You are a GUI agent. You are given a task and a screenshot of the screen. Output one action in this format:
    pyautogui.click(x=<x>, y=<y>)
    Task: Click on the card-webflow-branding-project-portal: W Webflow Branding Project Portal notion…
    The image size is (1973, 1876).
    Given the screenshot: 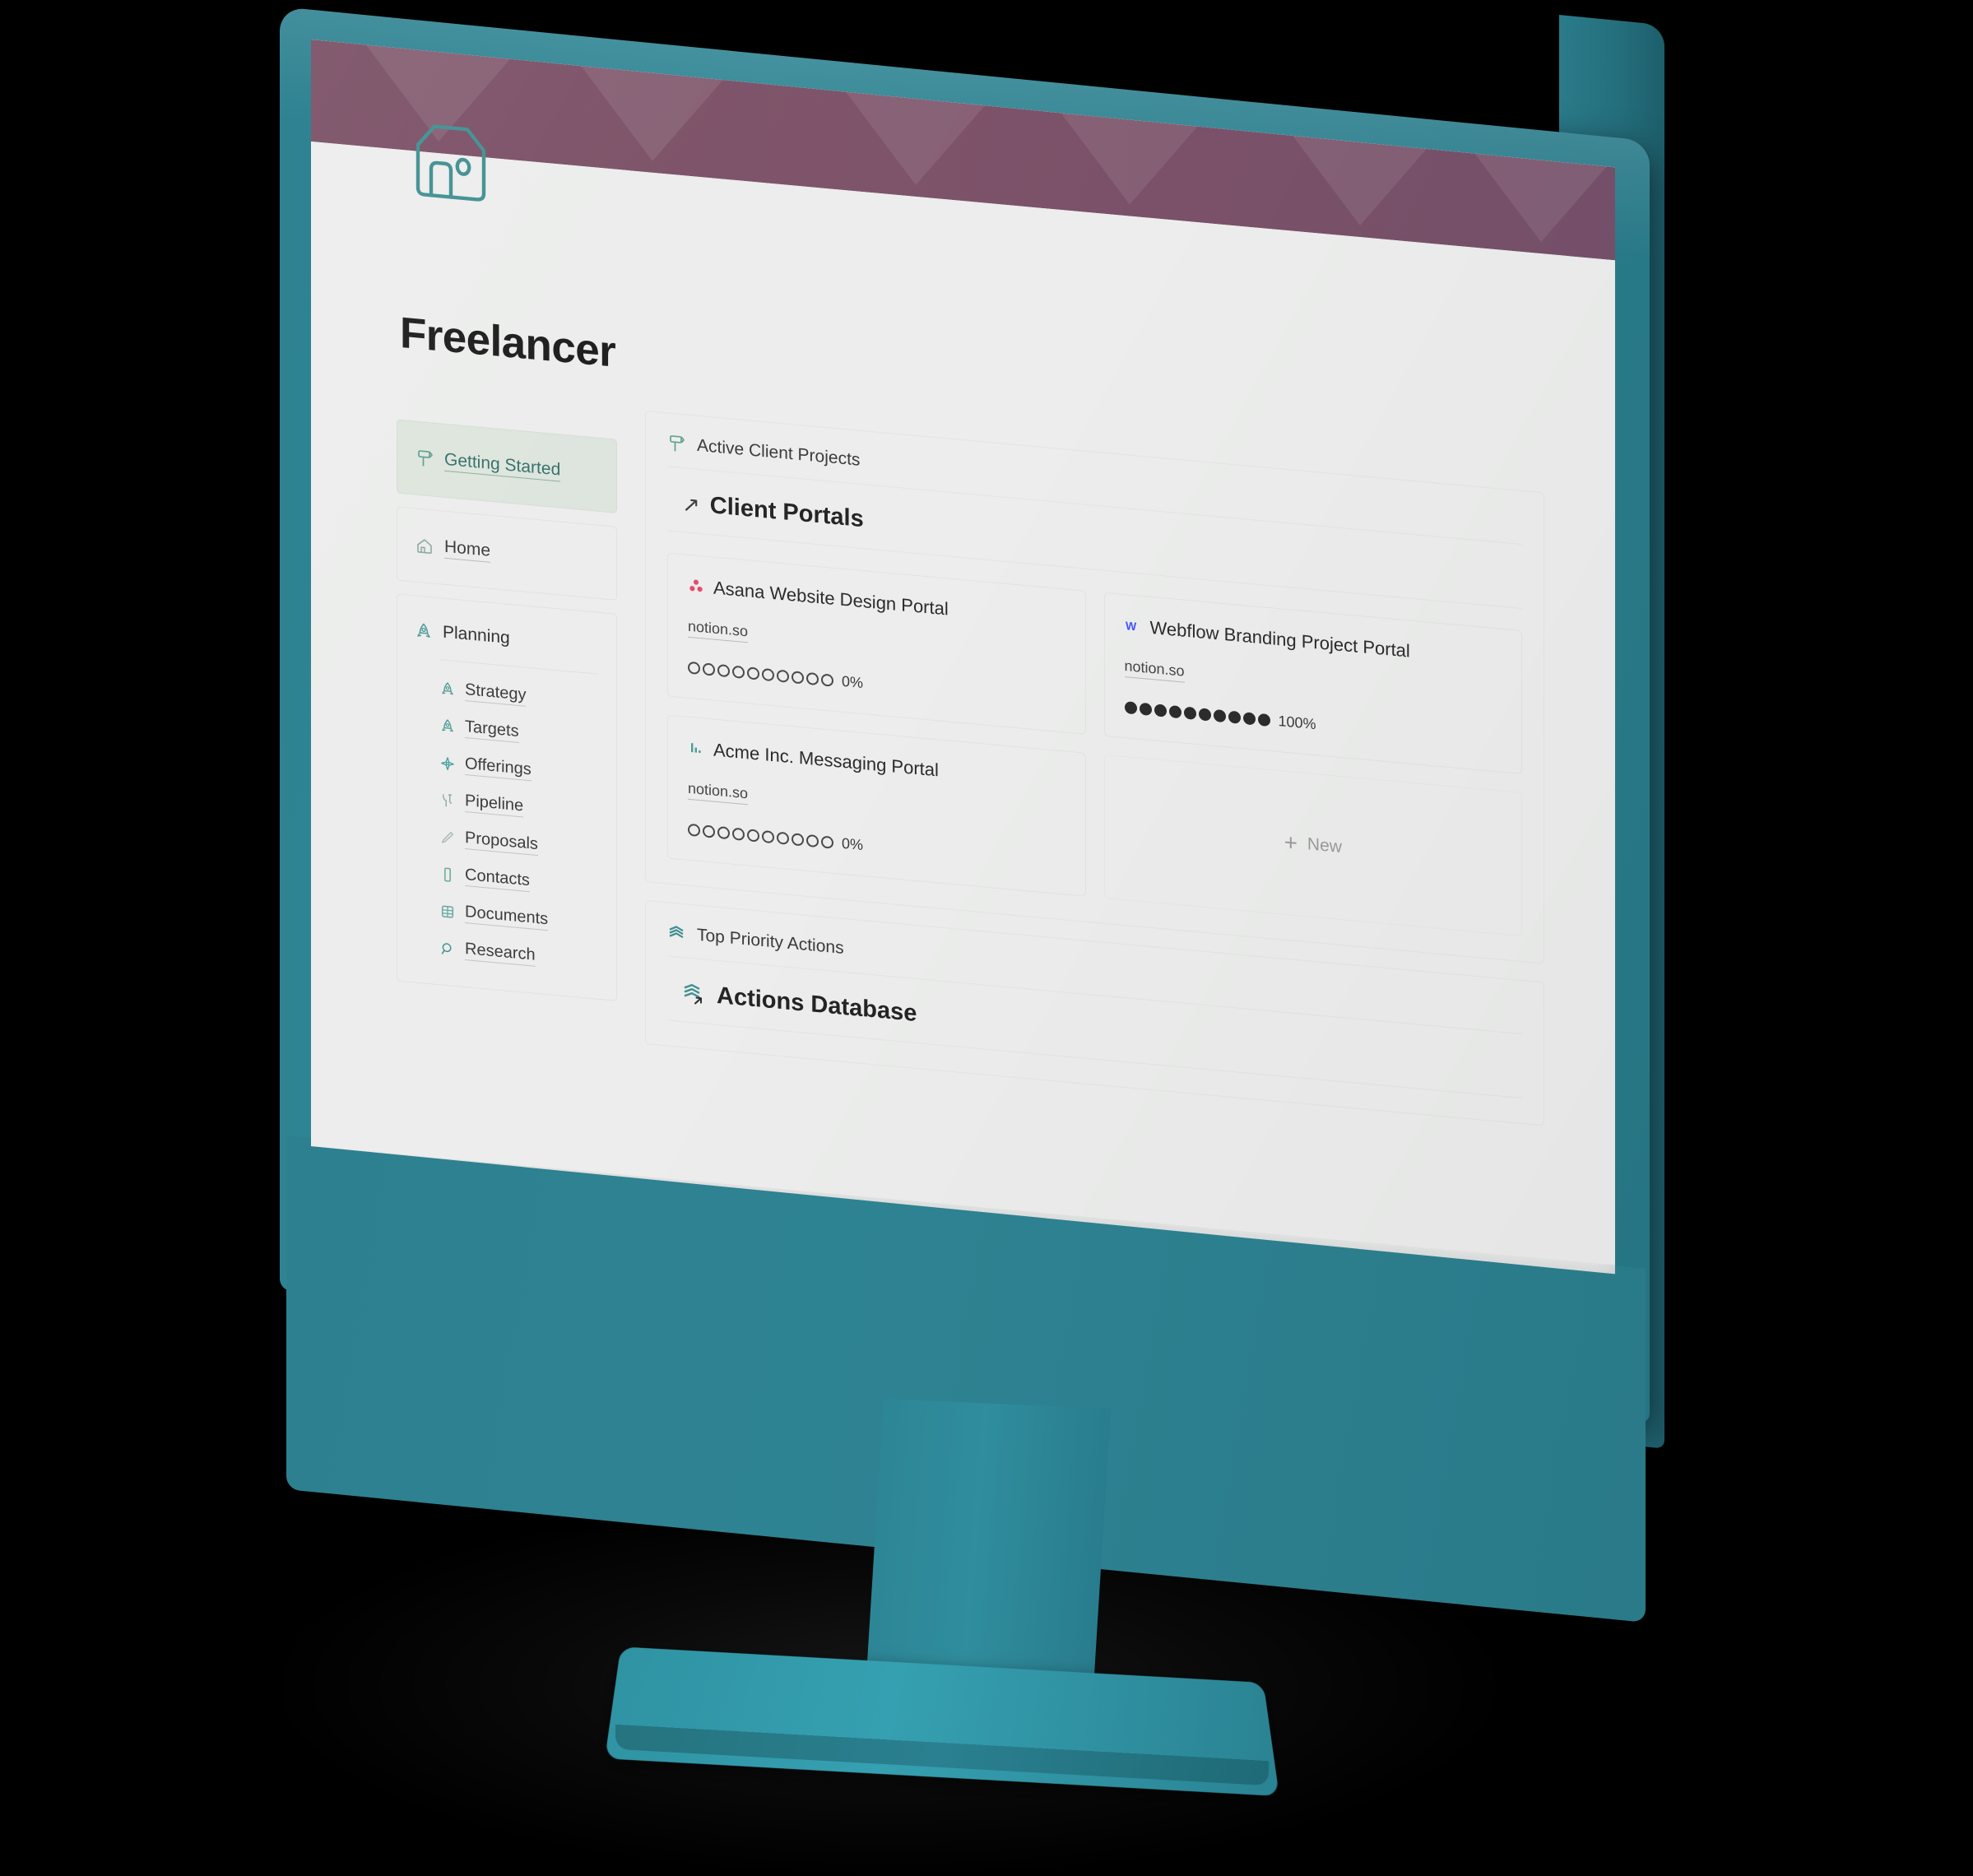 What is the action you would take?
    pyautogui.click(x=1312, y=683)
    